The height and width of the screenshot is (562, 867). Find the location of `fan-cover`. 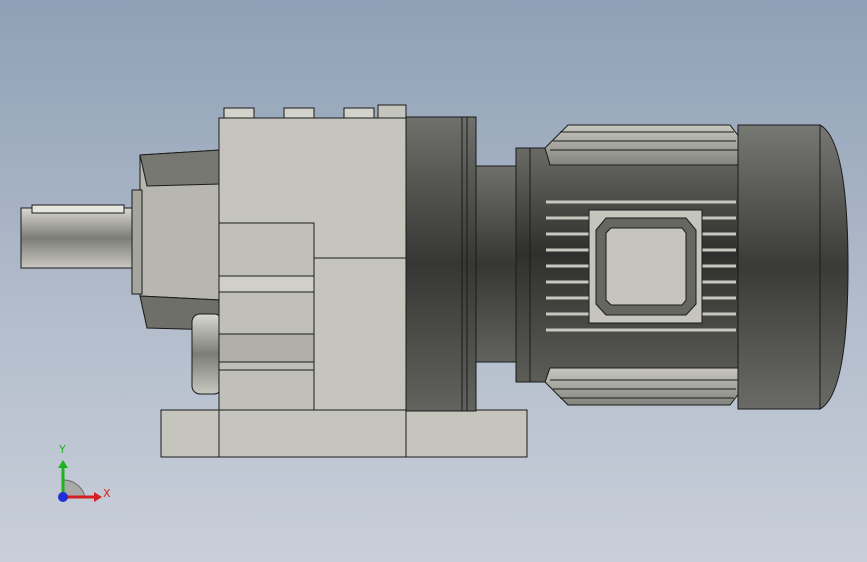

fan-cover is located at coordinates (793, 267).